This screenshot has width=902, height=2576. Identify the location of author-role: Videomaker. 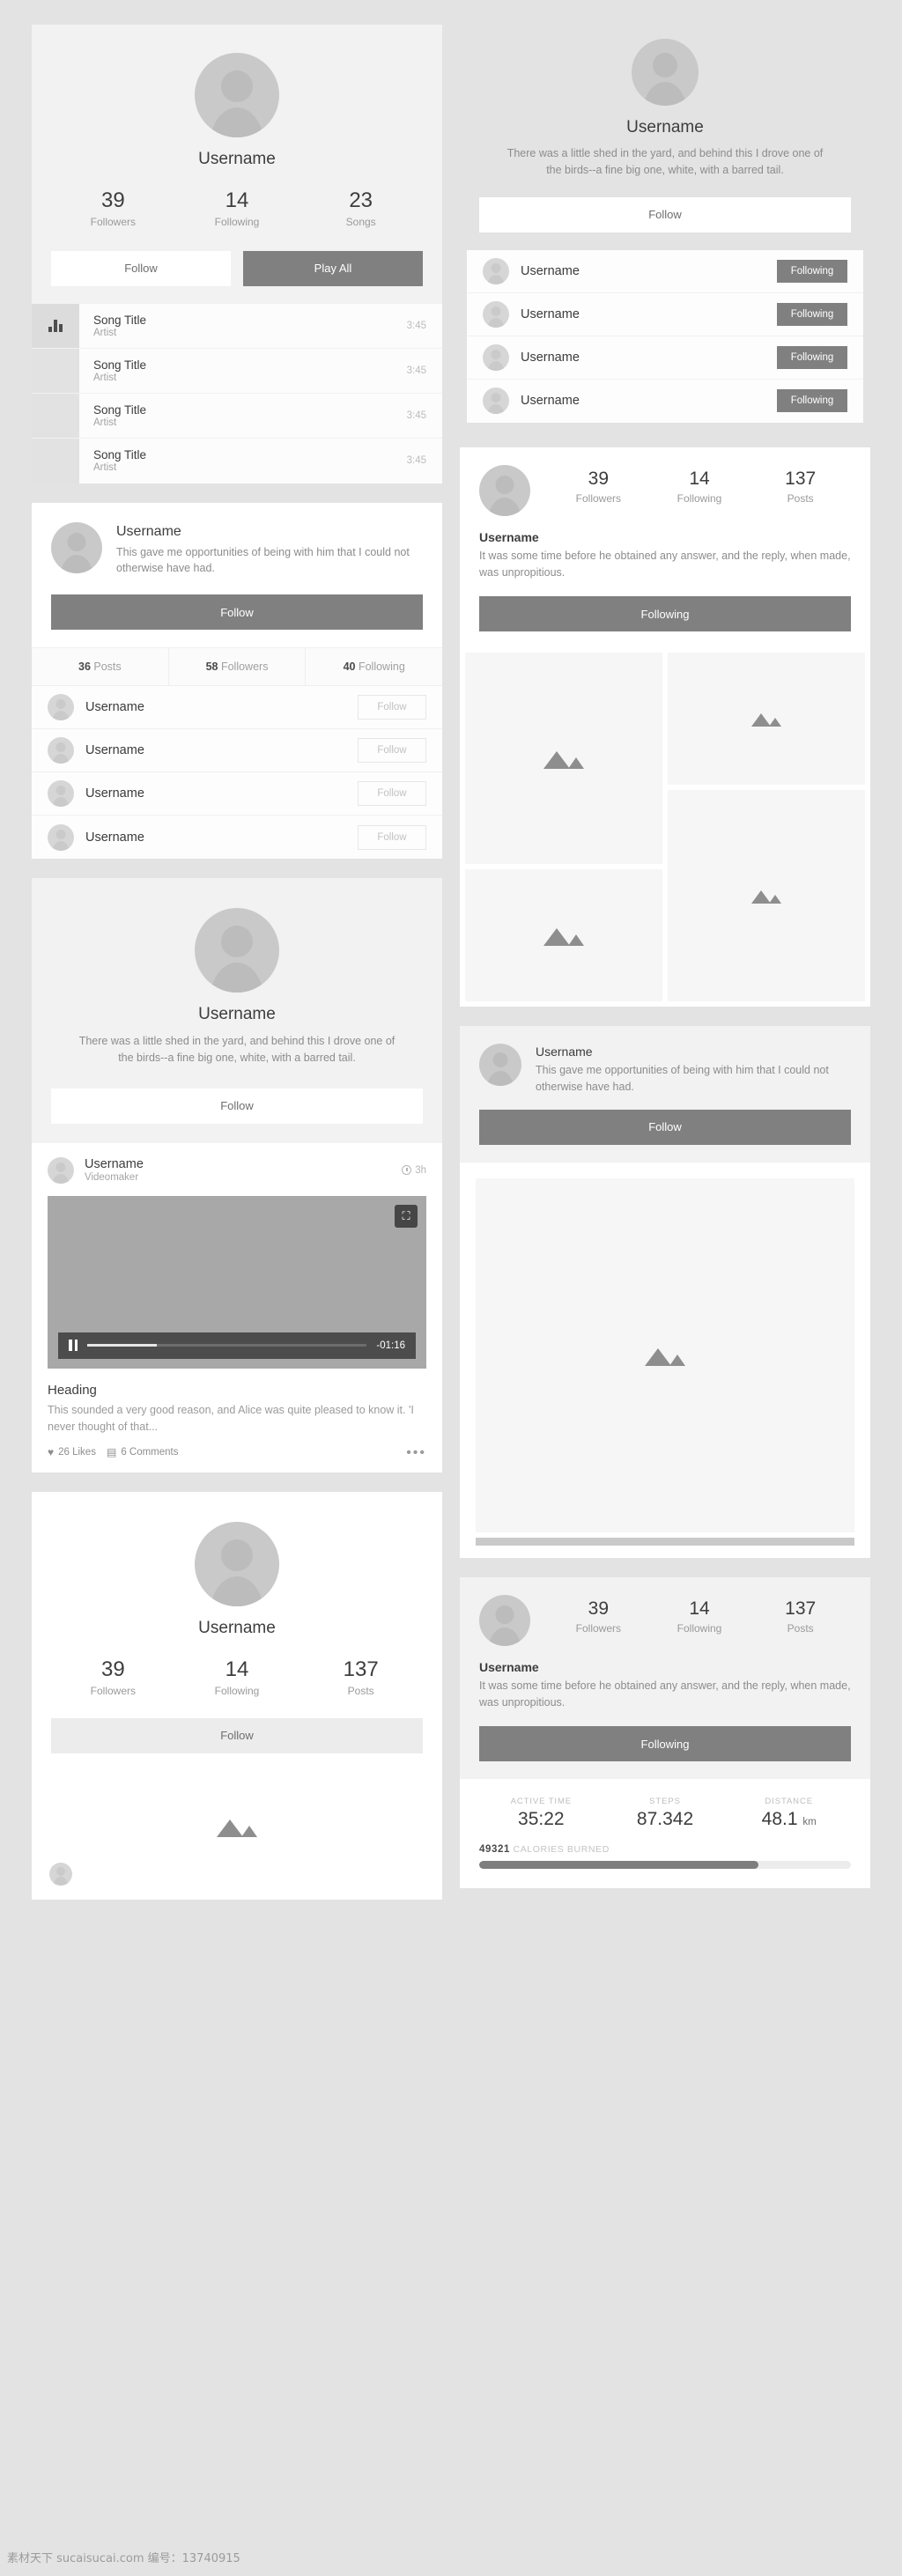
(112, 1178).